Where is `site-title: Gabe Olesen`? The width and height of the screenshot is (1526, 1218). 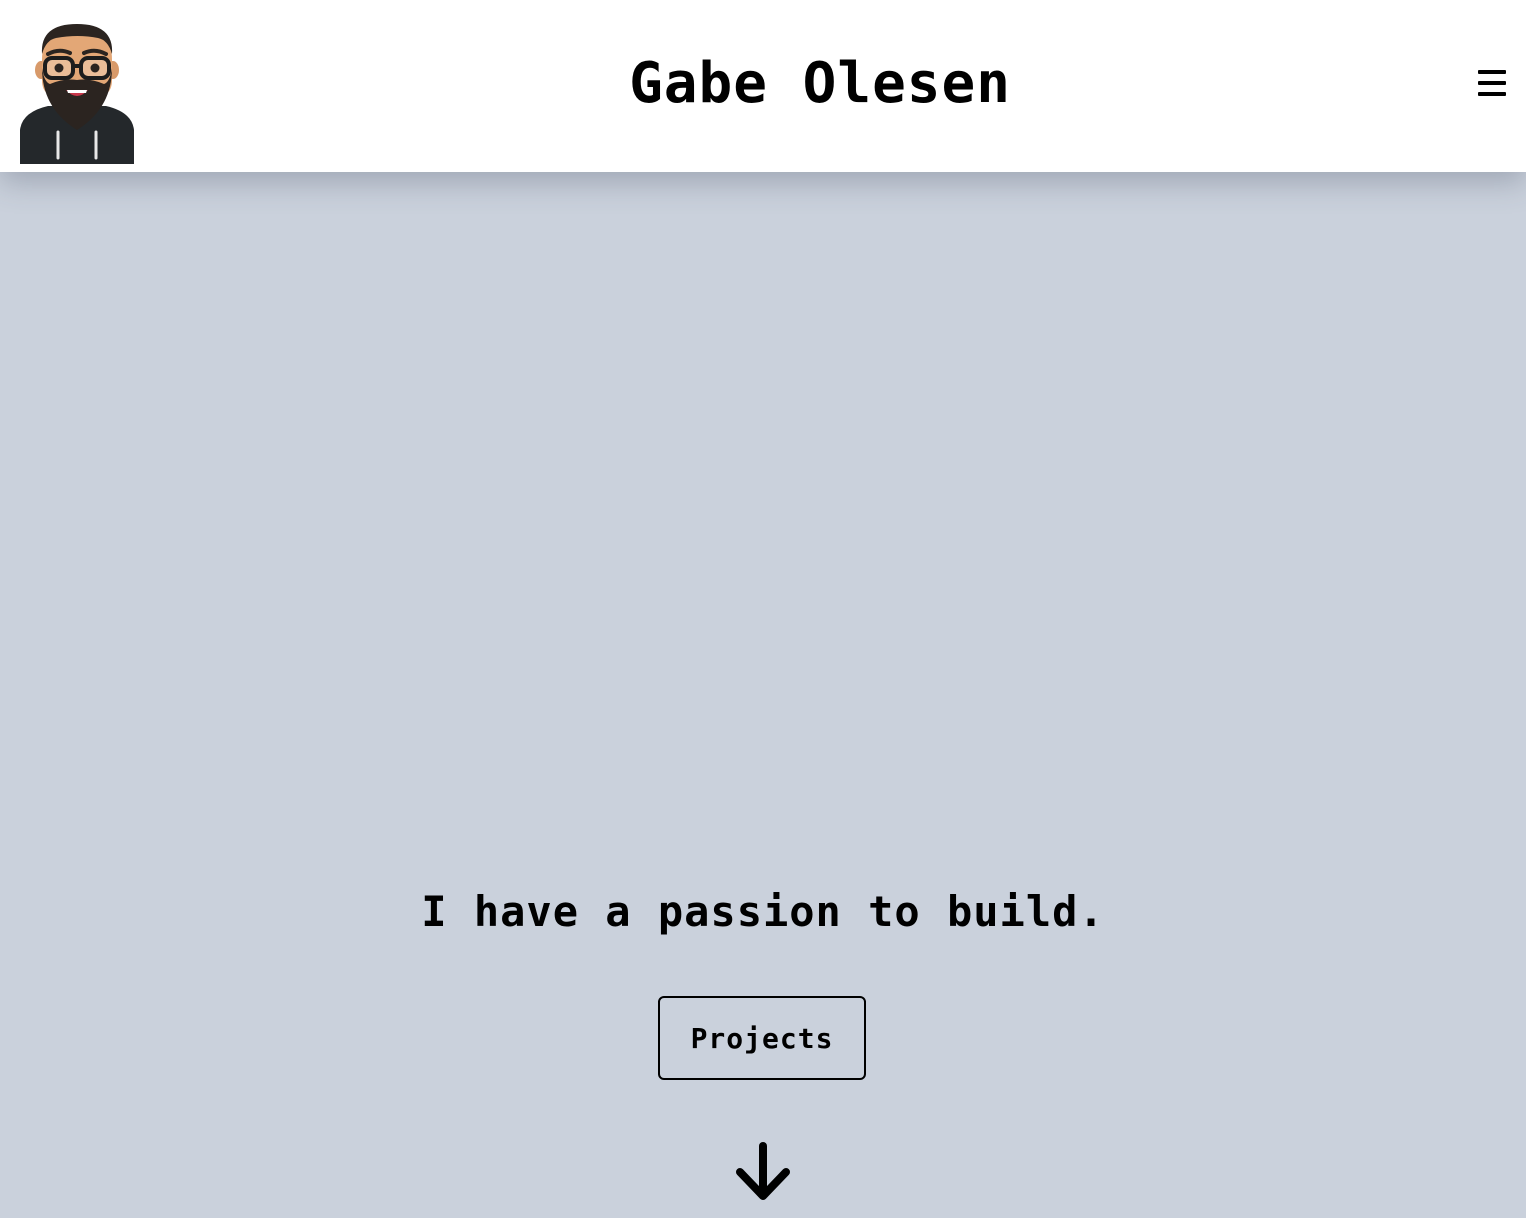
site-title: Gabe Olesen is located at coordinates (763, 84).